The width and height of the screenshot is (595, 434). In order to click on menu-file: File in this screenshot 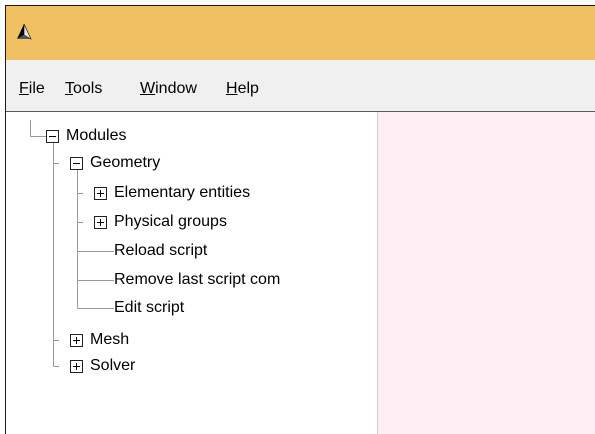, I will do `click(32, 89)`.